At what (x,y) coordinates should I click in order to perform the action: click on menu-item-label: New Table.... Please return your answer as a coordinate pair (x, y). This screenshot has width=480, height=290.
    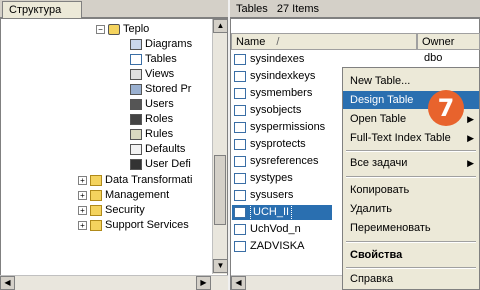
    Looking at the image, I should click on (380, 81).